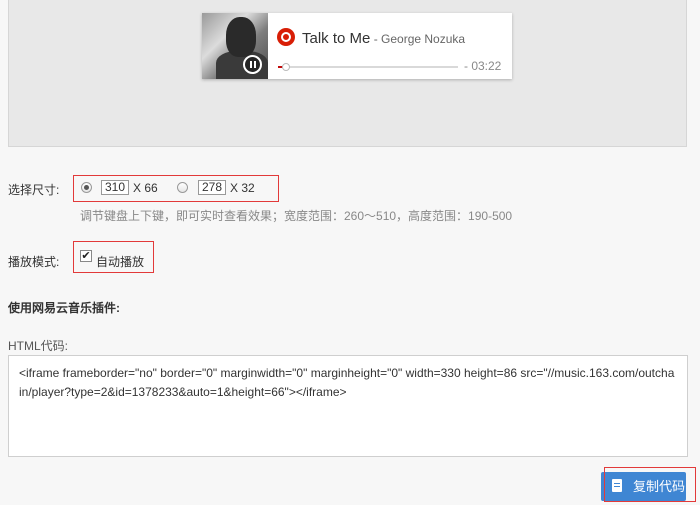 The width and height of the screenshot is (700, 505). I want to click on progress-bar, so click(368, 67).